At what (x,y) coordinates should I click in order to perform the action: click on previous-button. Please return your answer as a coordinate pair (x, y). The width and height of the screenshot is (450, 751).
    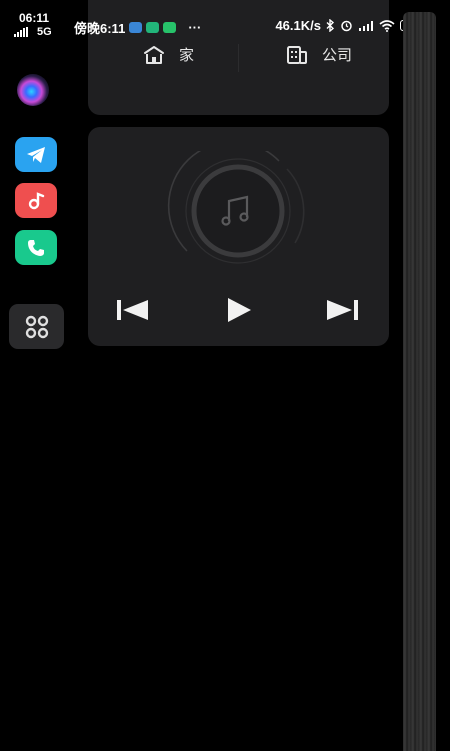
    Looking at the image, I should click on (133, 310).